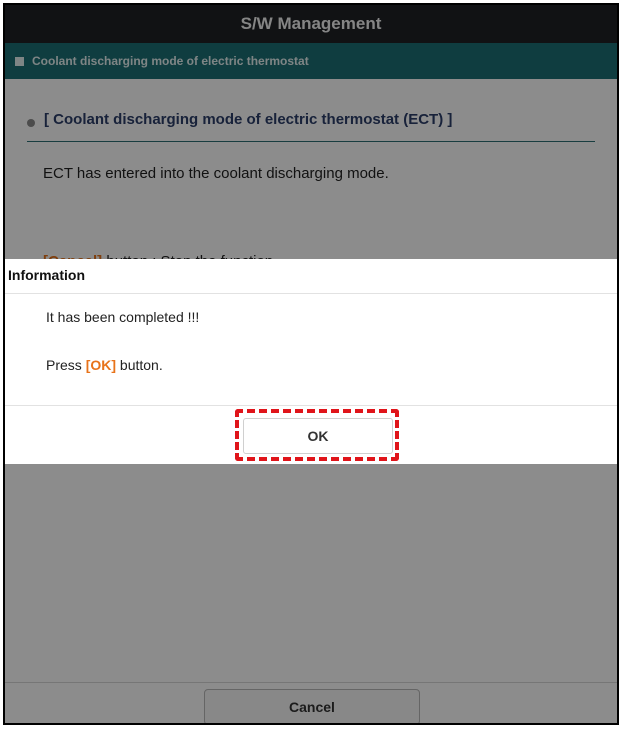 This screenshot has width=624, height=729. Describe the element at coordinates (66, 365) in the screenshot. I see `instruction-prefix: Press` at that location.